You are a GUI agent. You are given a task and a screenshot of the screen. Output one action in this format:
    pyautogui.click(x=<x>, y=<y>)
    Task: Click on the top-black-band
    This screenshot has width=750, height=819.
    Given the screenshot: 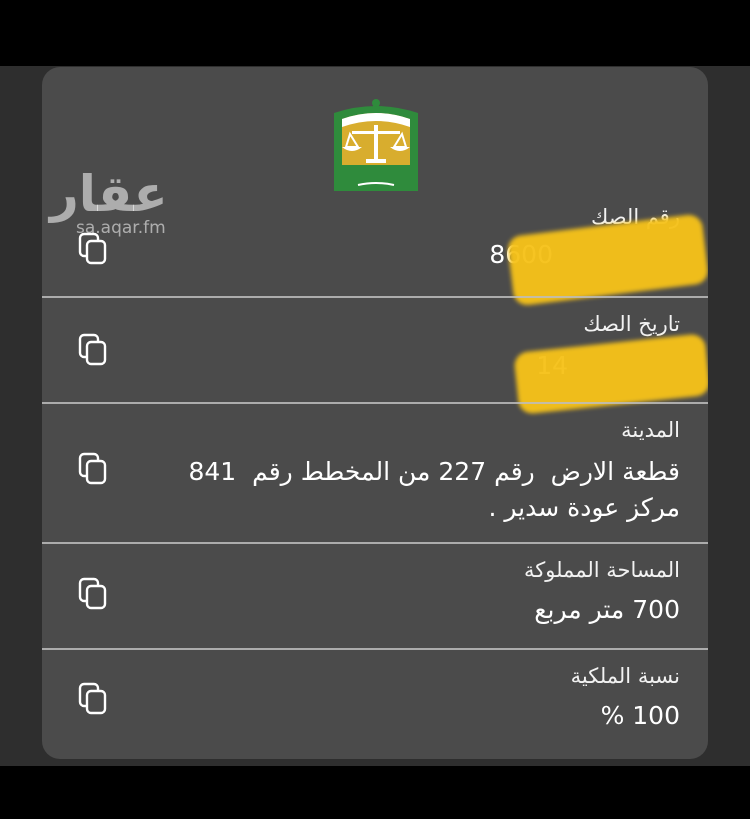 What is the action you would take?
    pyautogui.click(x=375, y=33)
    